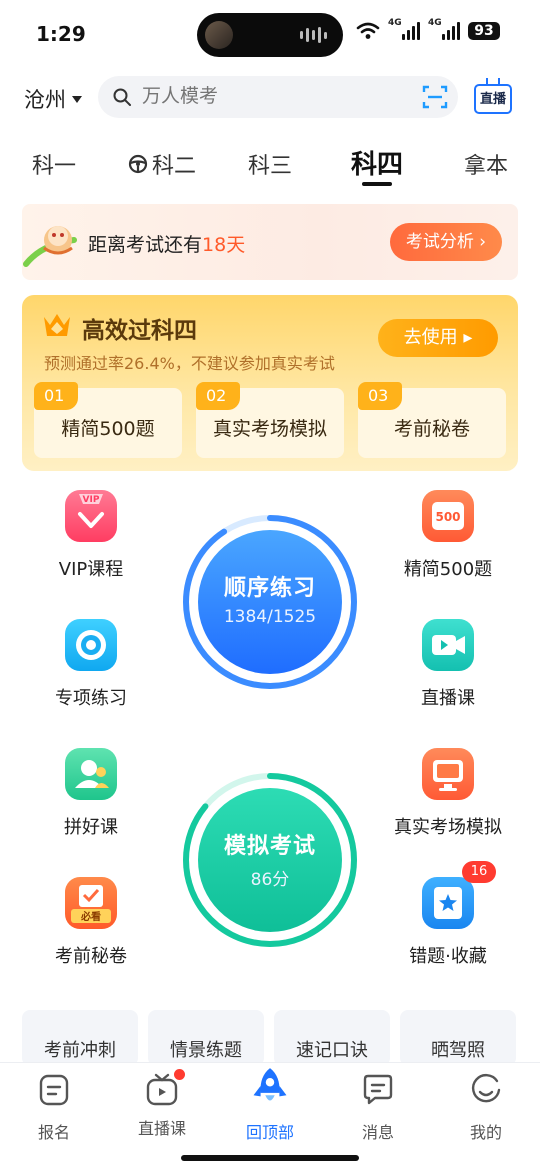  I want to click on feature-500-questions: 500 精简500题, so click(448, 535).